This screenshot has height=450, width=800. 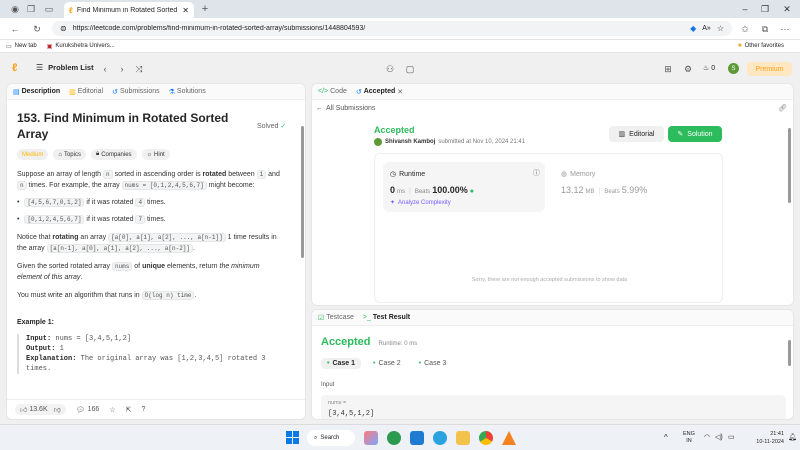 I want to click on submission-scrollbar, so click(x=789, y=165).